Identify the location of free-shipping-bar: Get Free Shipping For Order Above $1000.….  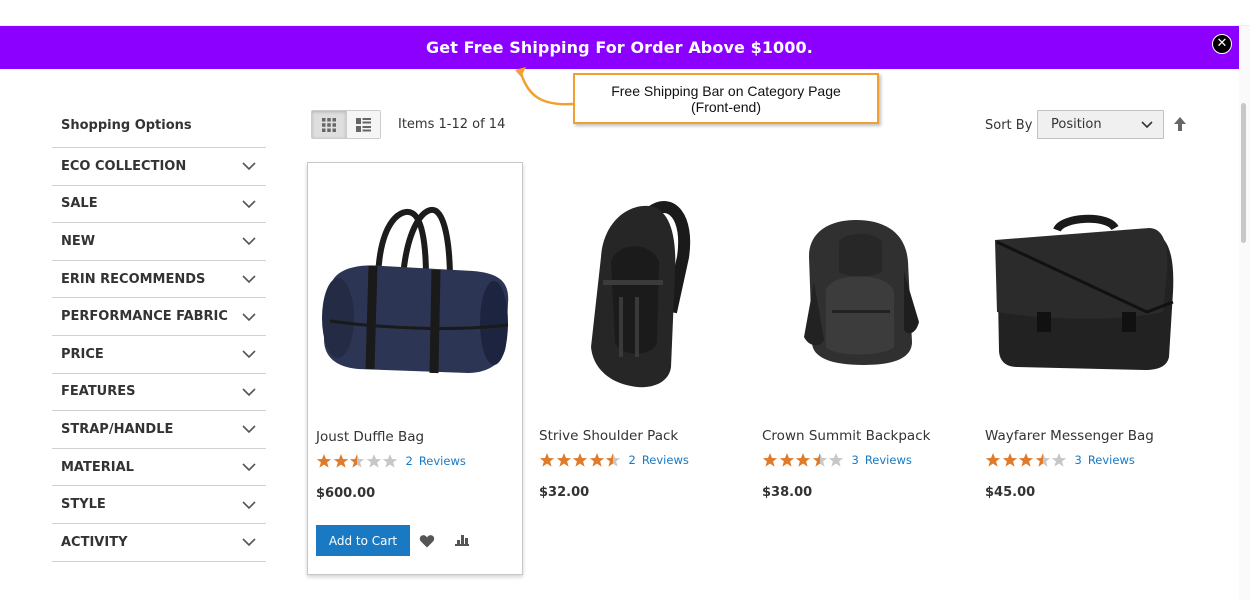
(619, 47).